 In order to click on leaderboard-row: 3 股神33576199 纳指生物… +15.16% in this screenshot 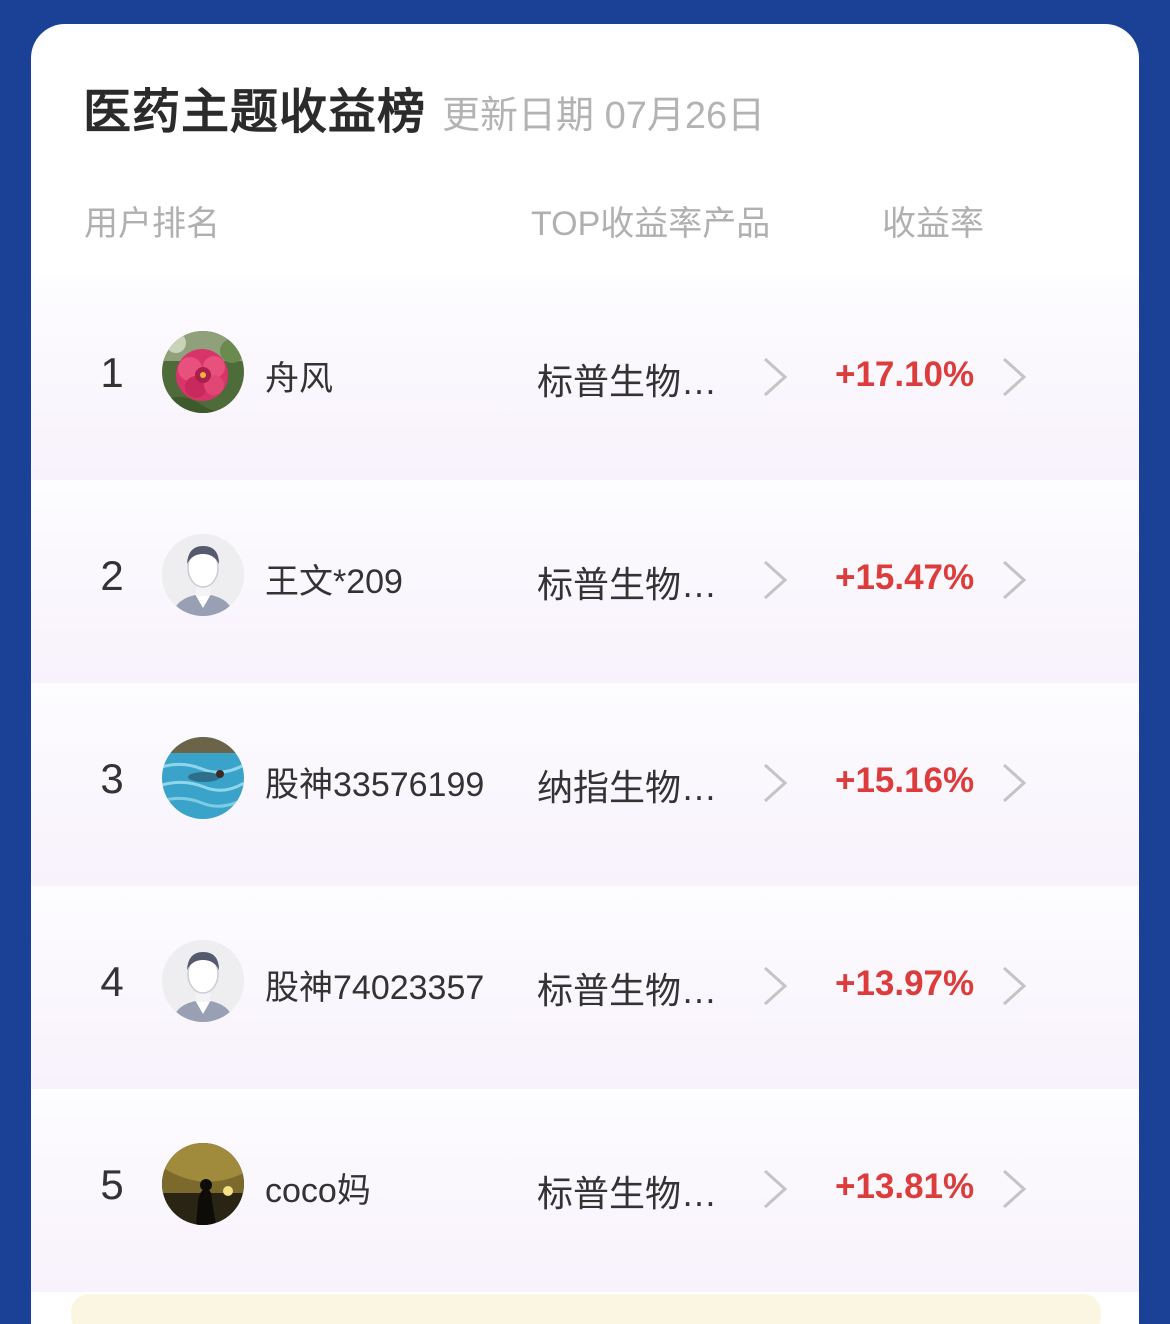, I will do `click(585, 784)`.